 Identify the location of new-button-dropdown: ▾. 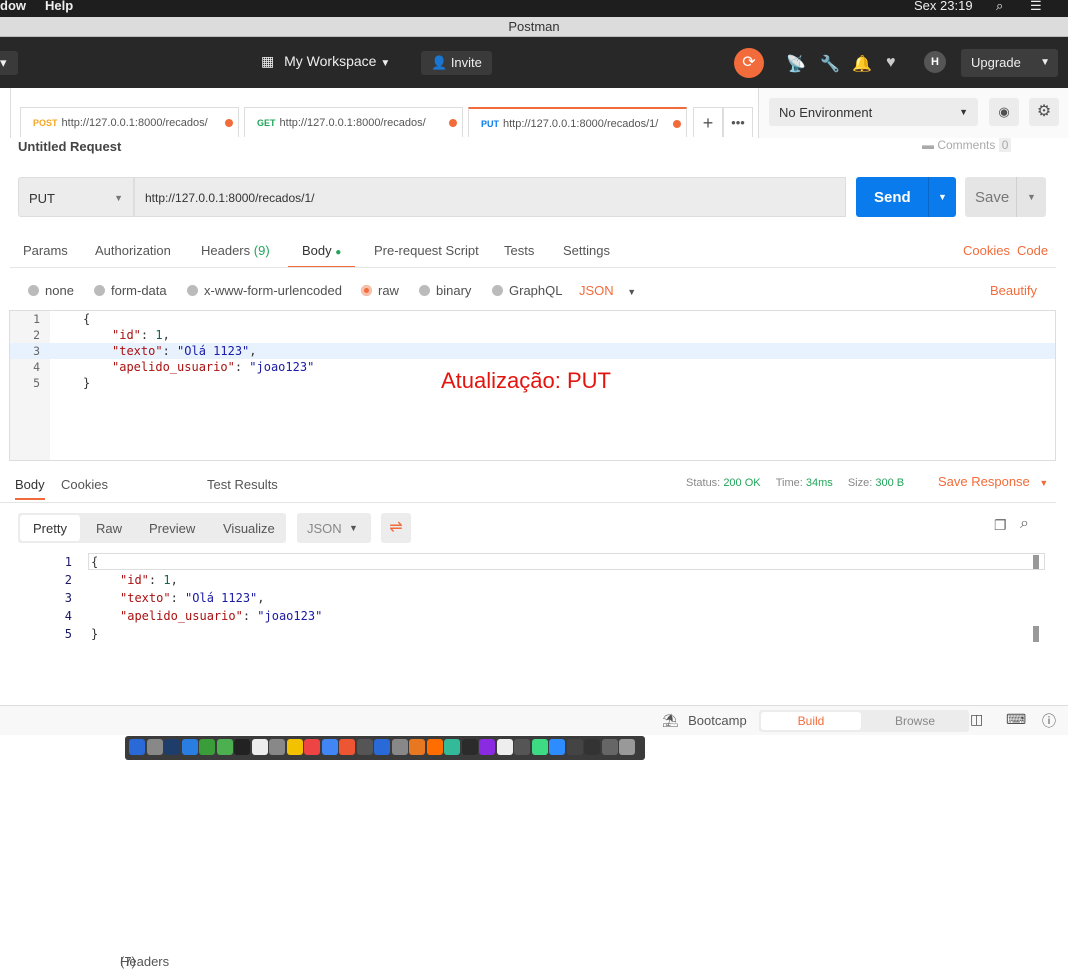
(9, 63).